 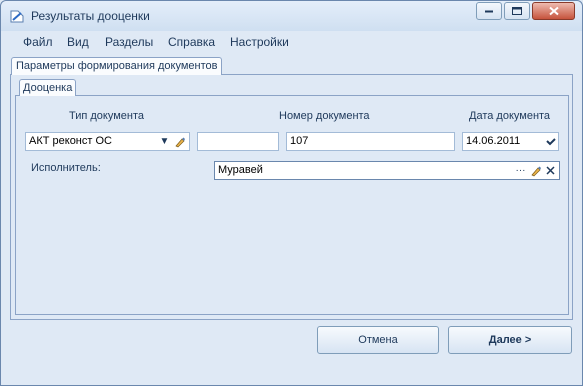 I want to click on tab-document-params: Параметры формирования документов, so click(x=117, y=66).